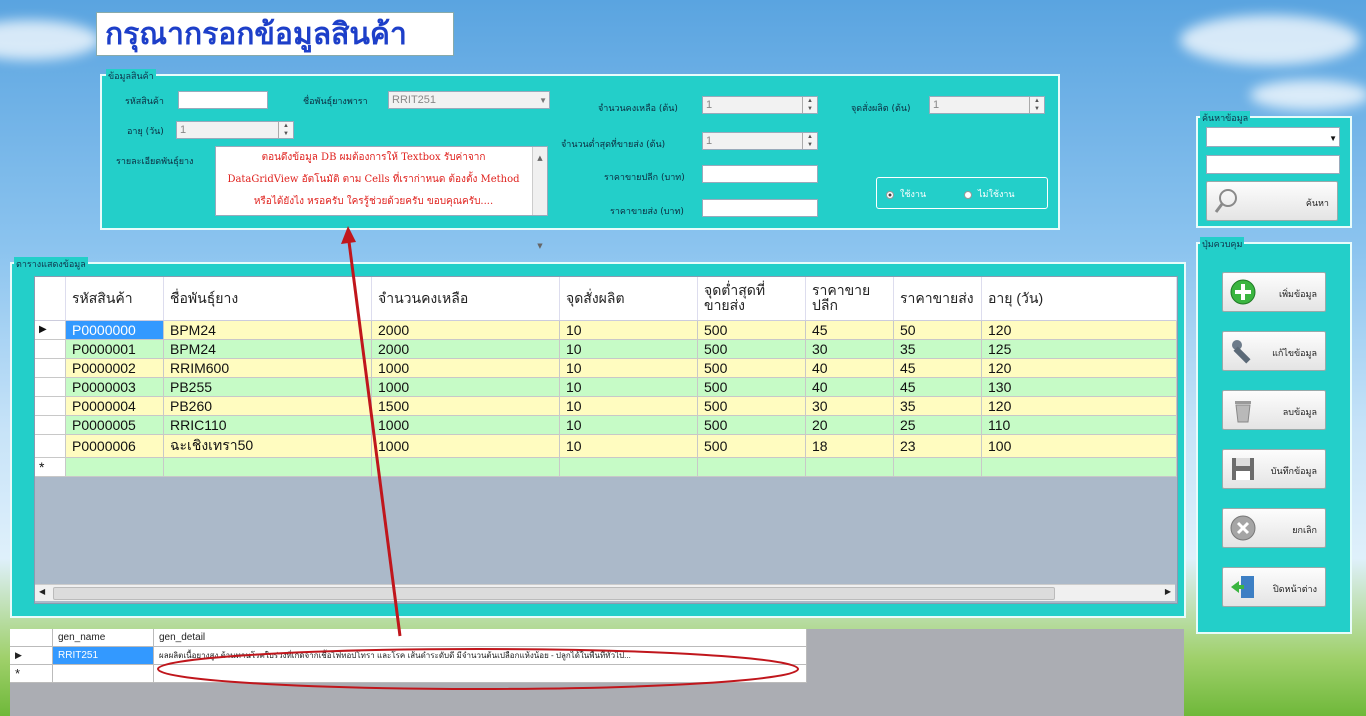 This screenshot has width=1366, height=716. I want to click on annotation-arrowhead, so click(348, 235).